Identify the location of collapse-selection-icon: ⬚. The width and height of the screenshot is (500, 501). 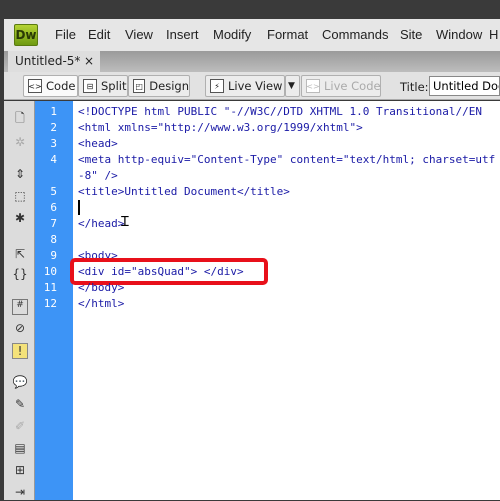
(20, 197).